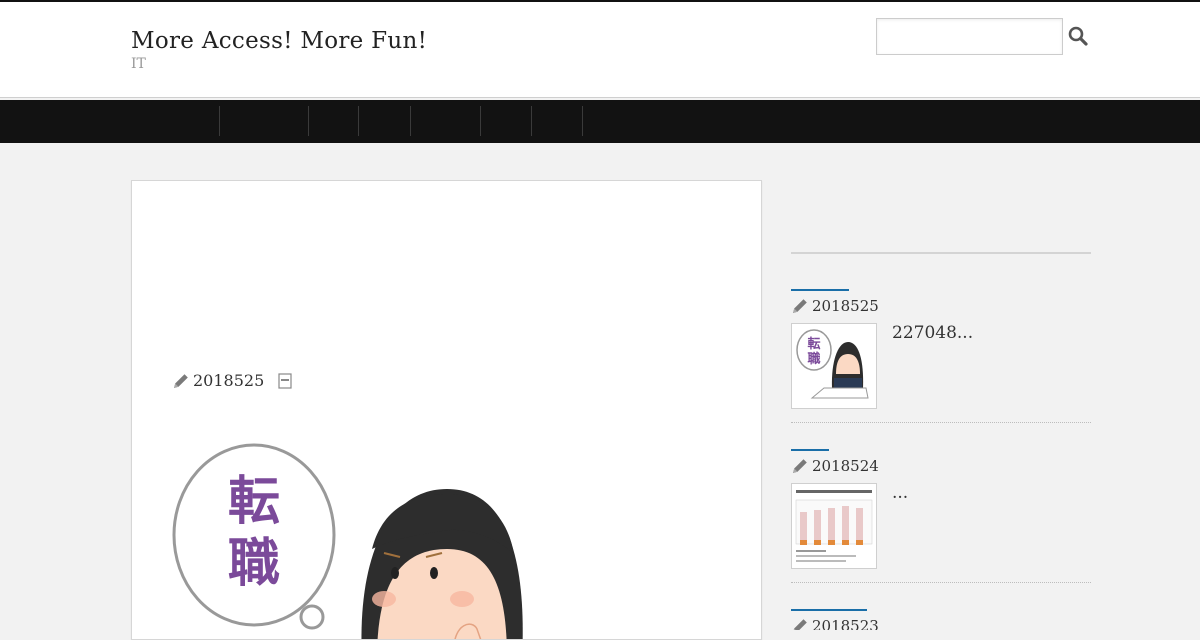  What do you see at coordinates (969, 36) in the screenshot?
I see `search-input` at bounding box center [969, 36].